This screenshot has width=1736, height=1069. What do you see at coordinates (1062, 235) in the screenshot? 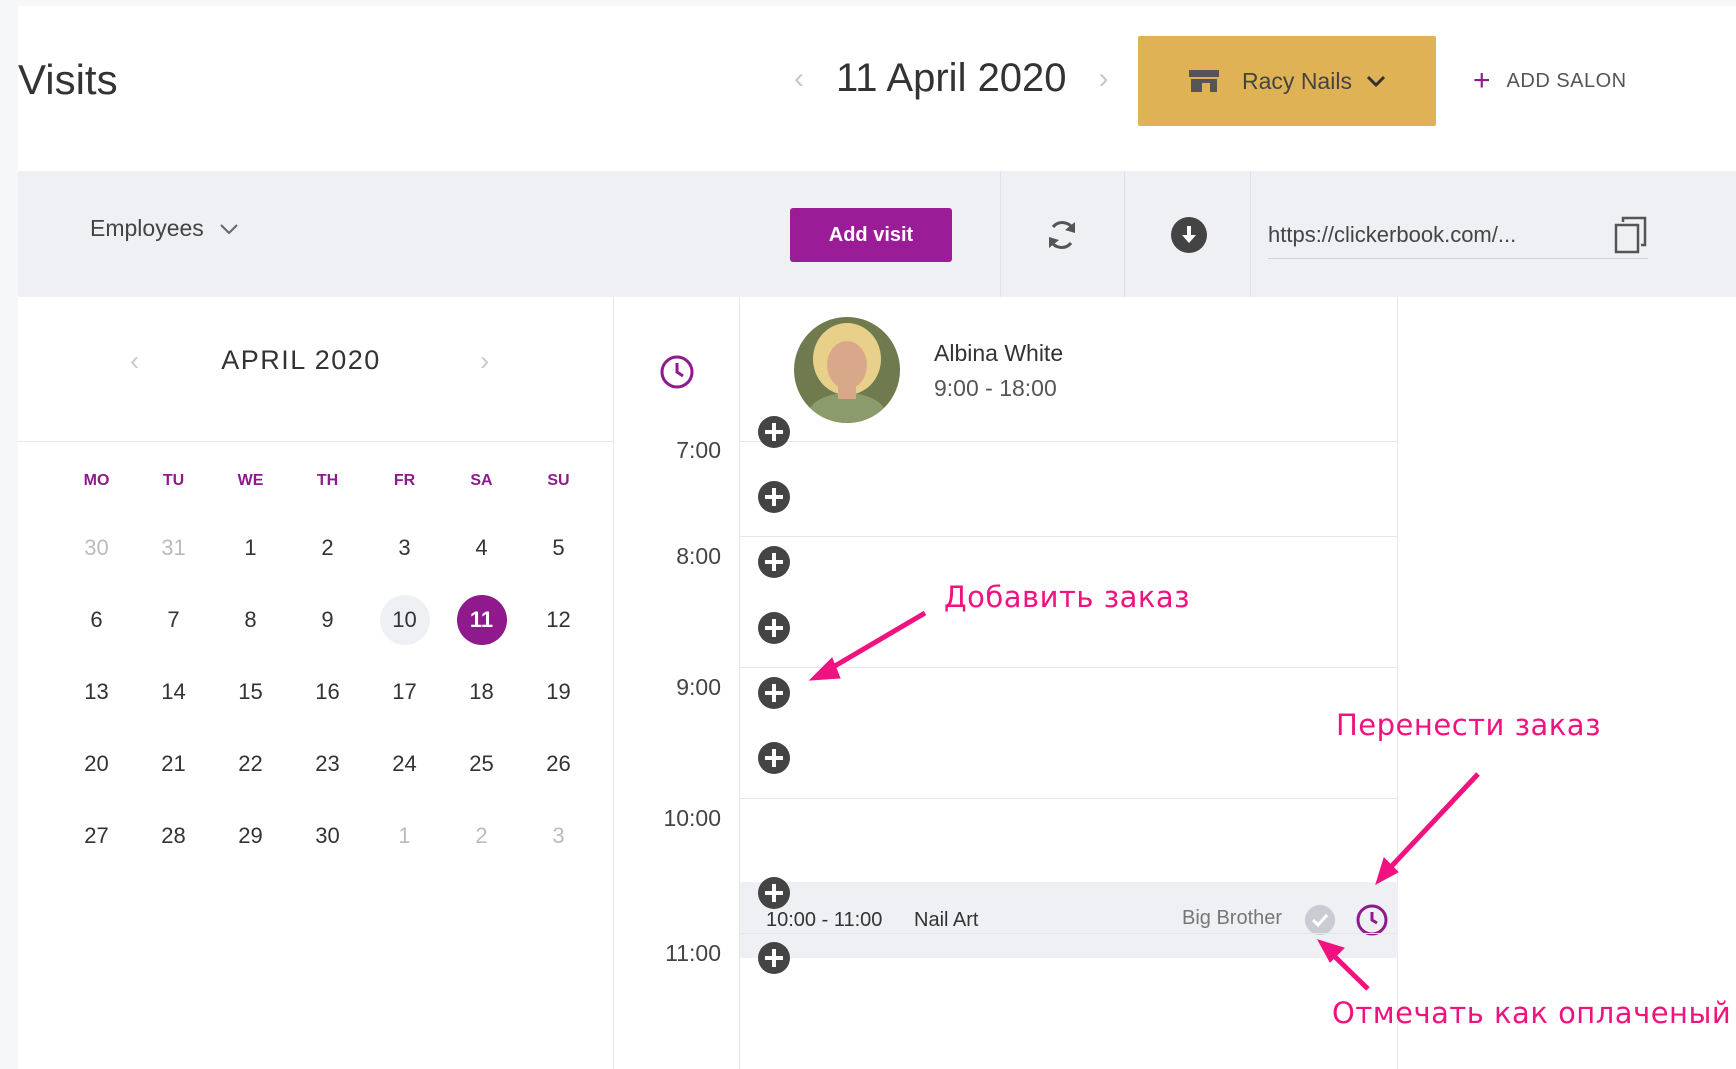
I see `refresh-icon` at bounding box center [1062, 235].